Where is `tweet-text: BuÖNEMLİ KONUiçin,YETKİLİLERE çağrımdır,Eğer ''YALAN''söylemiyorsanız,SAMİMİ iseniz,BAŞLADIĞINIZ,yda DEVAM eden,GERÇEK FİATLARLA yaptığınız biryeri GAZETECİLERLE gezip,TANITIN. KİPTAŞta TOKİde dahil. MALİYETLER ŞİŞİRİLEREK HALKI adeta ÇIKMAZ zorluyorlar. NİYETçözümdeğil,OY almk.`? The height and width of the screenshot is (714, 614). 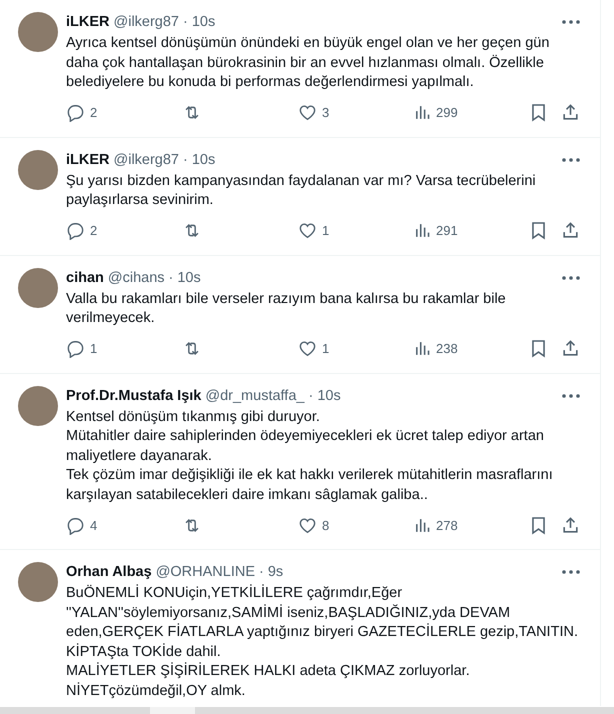
tweet-text: BuÖNEMLİ KONUiçin,YETKİLİLERE çağrımdır,Eğer ''YALAN''söylemiyorsanız,SAMİMİ iseniz,BAŞLADIĞINIZ,yda DEVAM eden,GERÇEK FİATLARLA yaptığınız biryeri GAZETECİLERLE gezip,TANITIN. KİPTAŞta TOKİde dahil. MALİYETLER ŞİŞİRİLEREK HALKI adeta ÇIKMAZ zorluyorlar. NİYETçözümdeğil,OY almk. is located at coordinates (322, 642).